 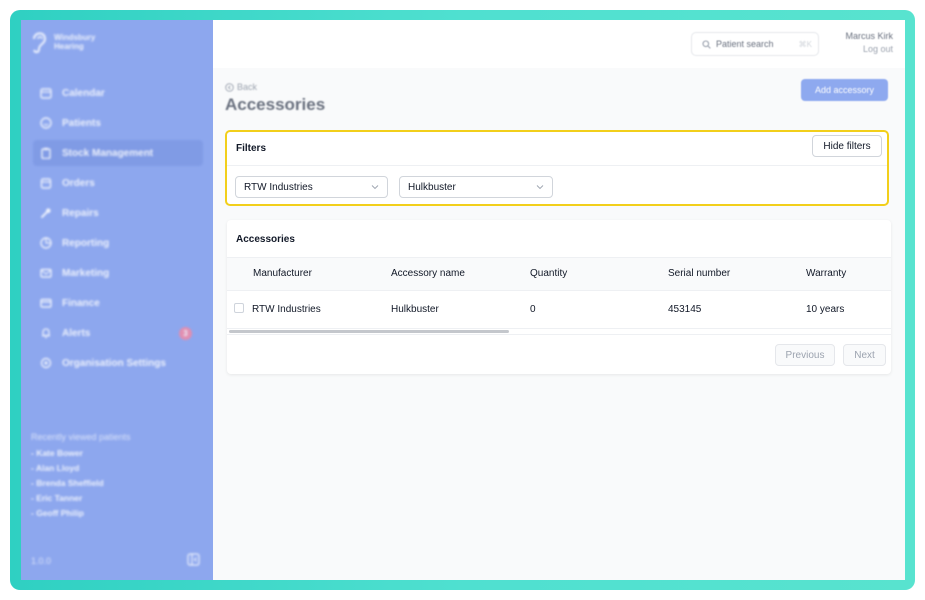 What do you see at coordinates (81, 513) in the screenshot?
I see `recent-patient-link: - Geoff Philip` at bounding box center [81, 513].